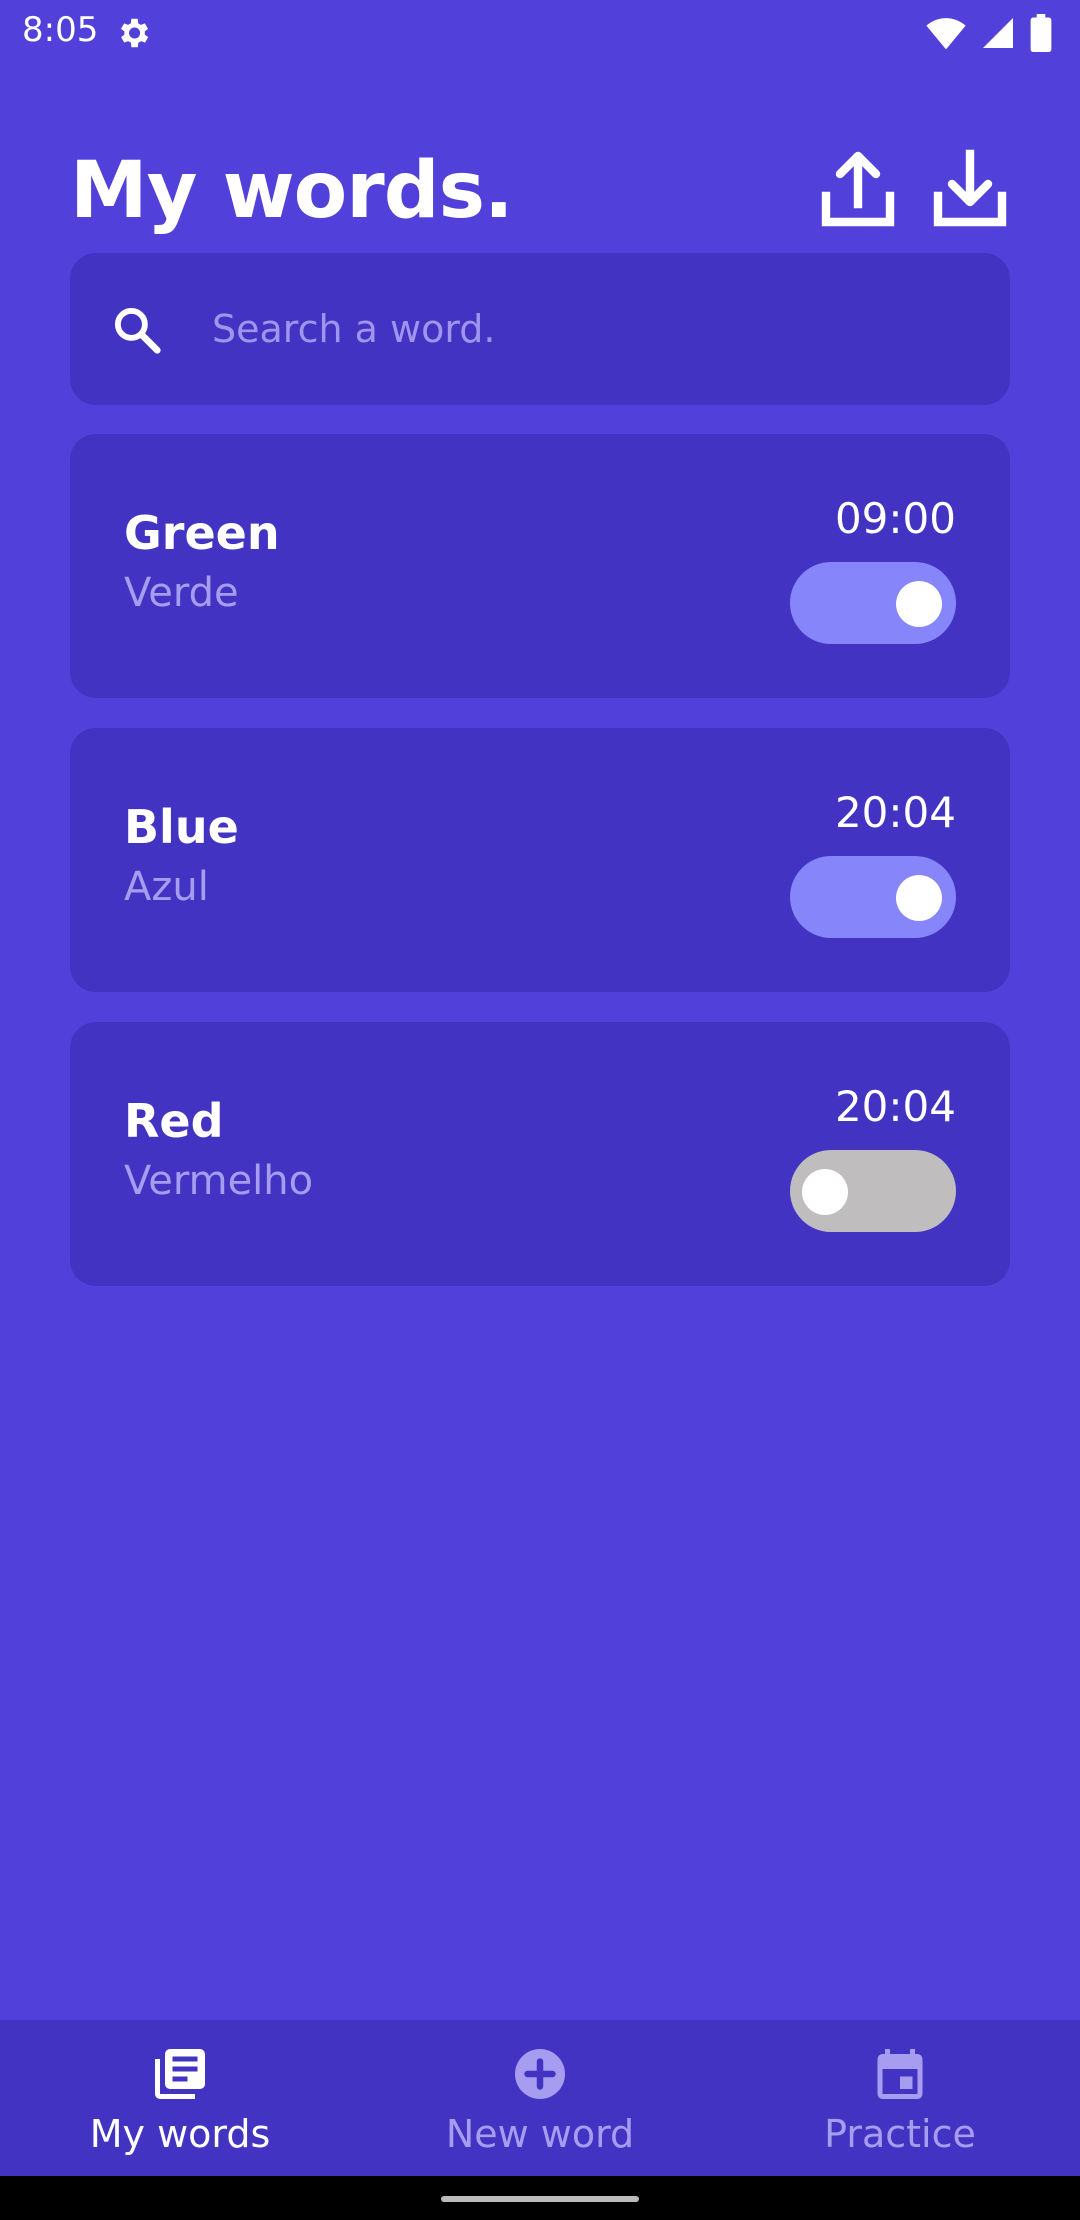 Image resolution: width=1080 pixels, height=2220 pixels. I want to click on gear-icon, so click(134, 33).